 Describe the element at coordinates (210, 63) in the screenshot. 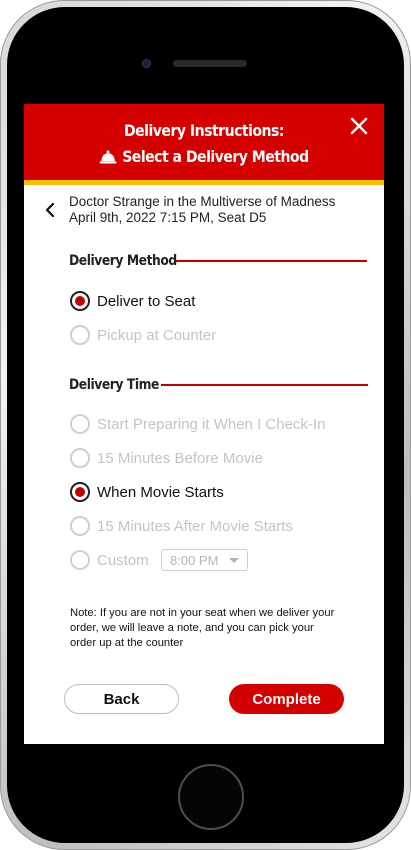

I see `earpiece-speaker` at that location.